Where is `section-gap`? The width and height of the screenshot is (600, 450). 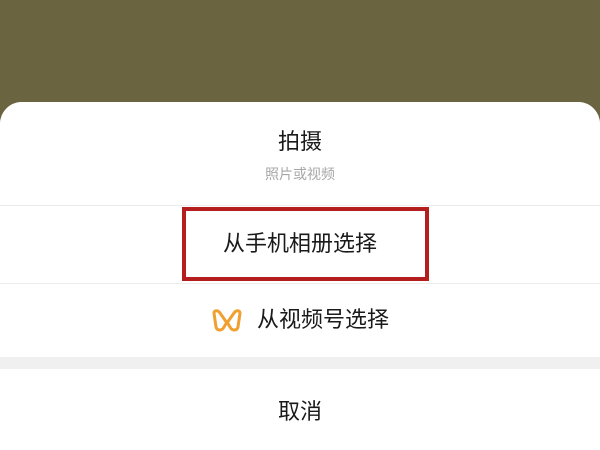
section-gap is located at coordinates (300, 363).